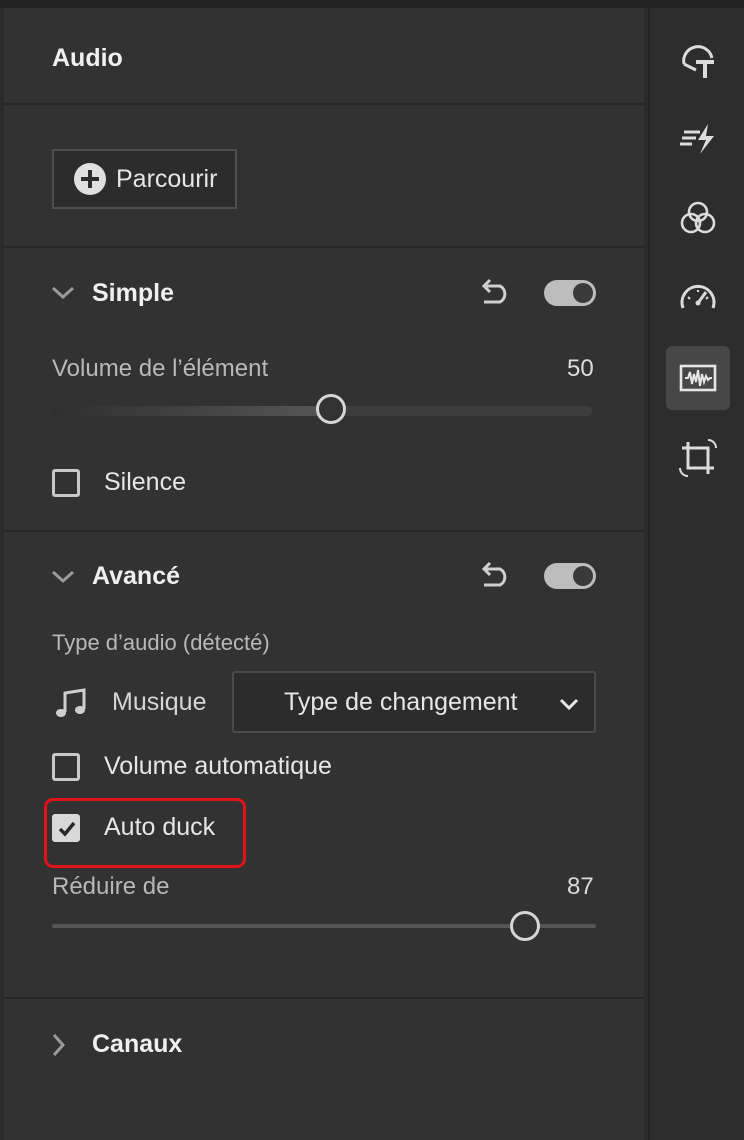  I want to click on volume-label: Volume de l’élément, so click(160, 368).